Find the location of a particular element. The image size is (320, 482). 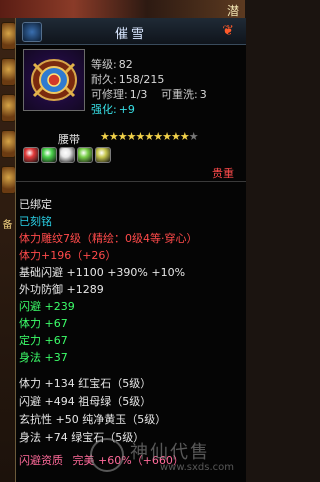

level-value: 82 is located at coordinates (125, 64).